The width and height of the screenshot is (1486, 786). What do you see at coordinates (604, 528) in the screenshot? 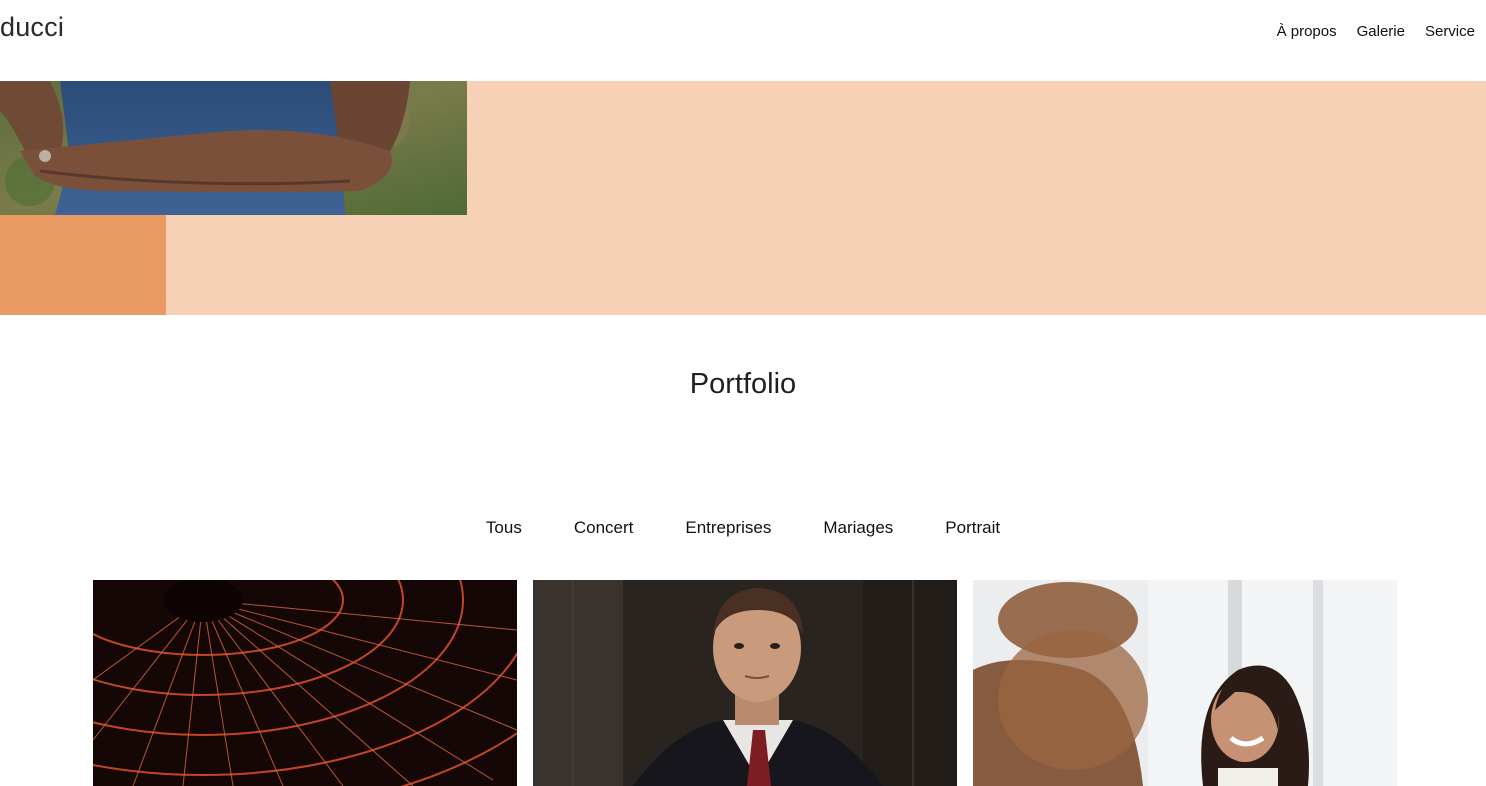
I see `filter-concert: Concert` at bounding box center [604, 528].